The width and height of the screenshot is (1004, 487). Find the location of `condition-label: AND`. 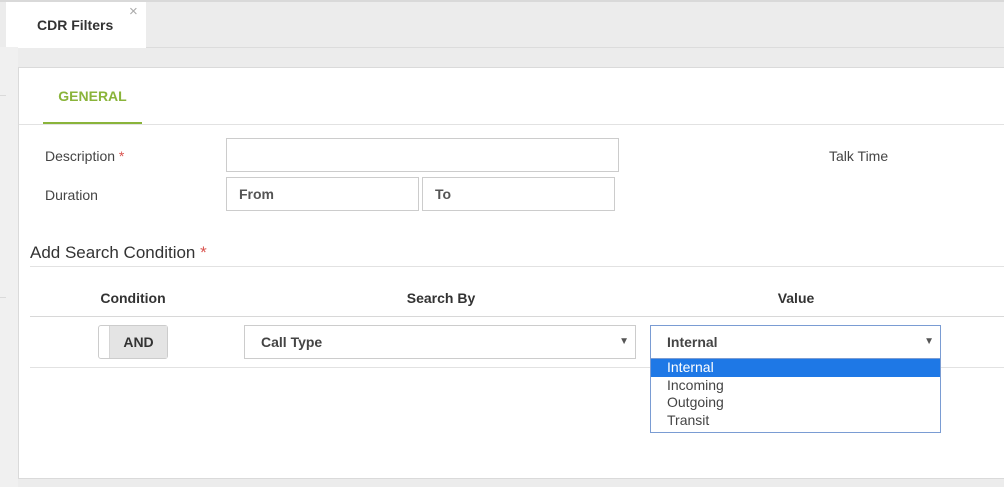

condition-label: AND is located at coordinates (138, 342).